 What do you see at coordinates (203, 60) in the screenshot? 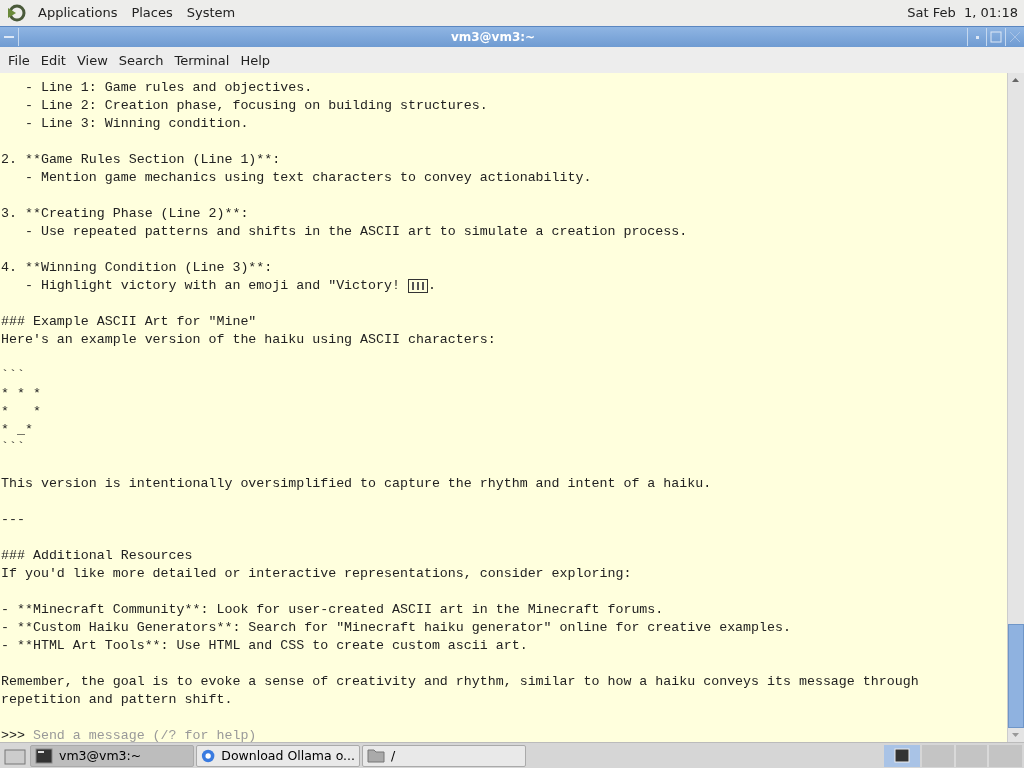
I see `menu-item: Terminal` at bounding box center [203, 60].